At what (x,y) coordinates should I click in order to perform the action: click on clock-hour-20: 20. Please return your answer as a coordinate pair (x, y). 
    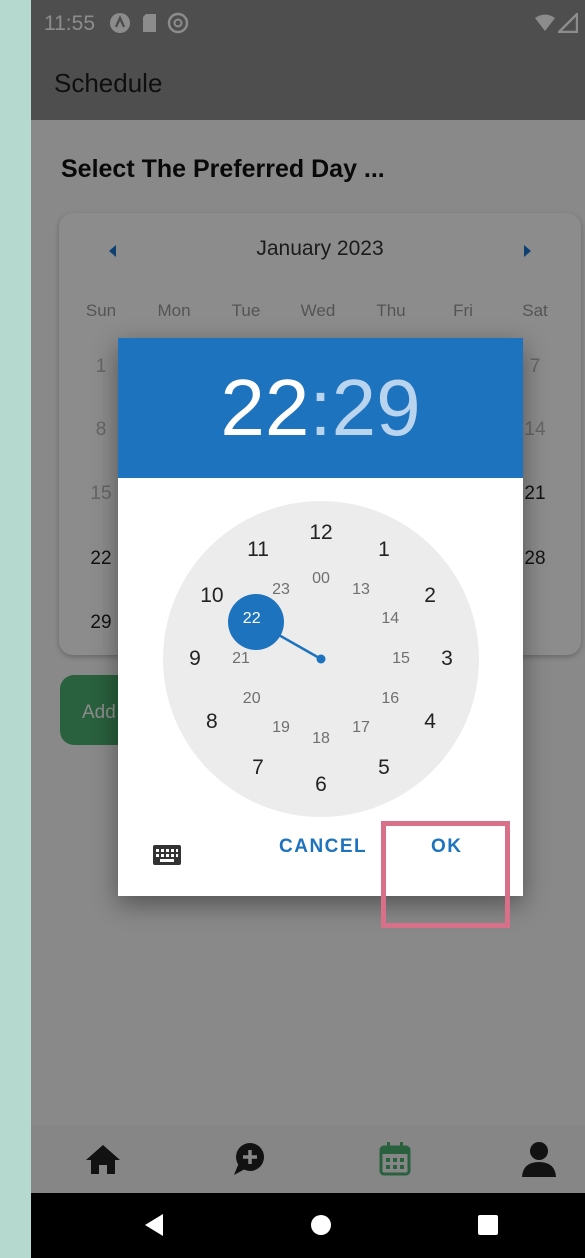
    Looking at the image, I should click on (252, 699).